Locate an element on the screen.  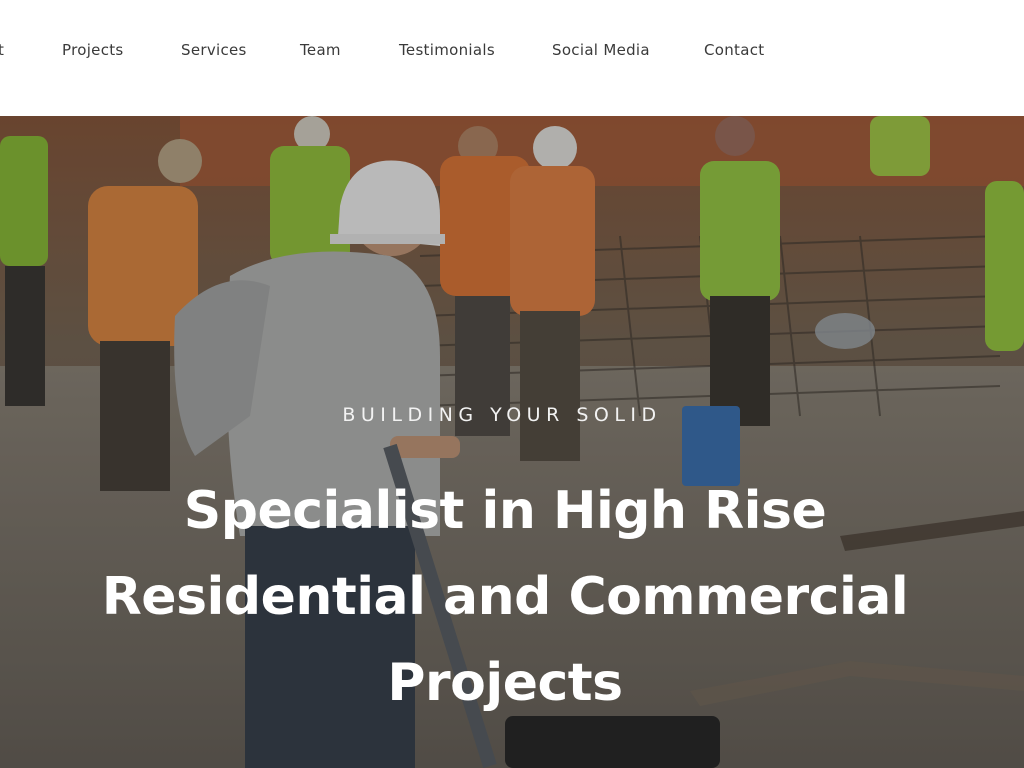
nav-item-social-media: Social Media is located at coordinates (601, 50).